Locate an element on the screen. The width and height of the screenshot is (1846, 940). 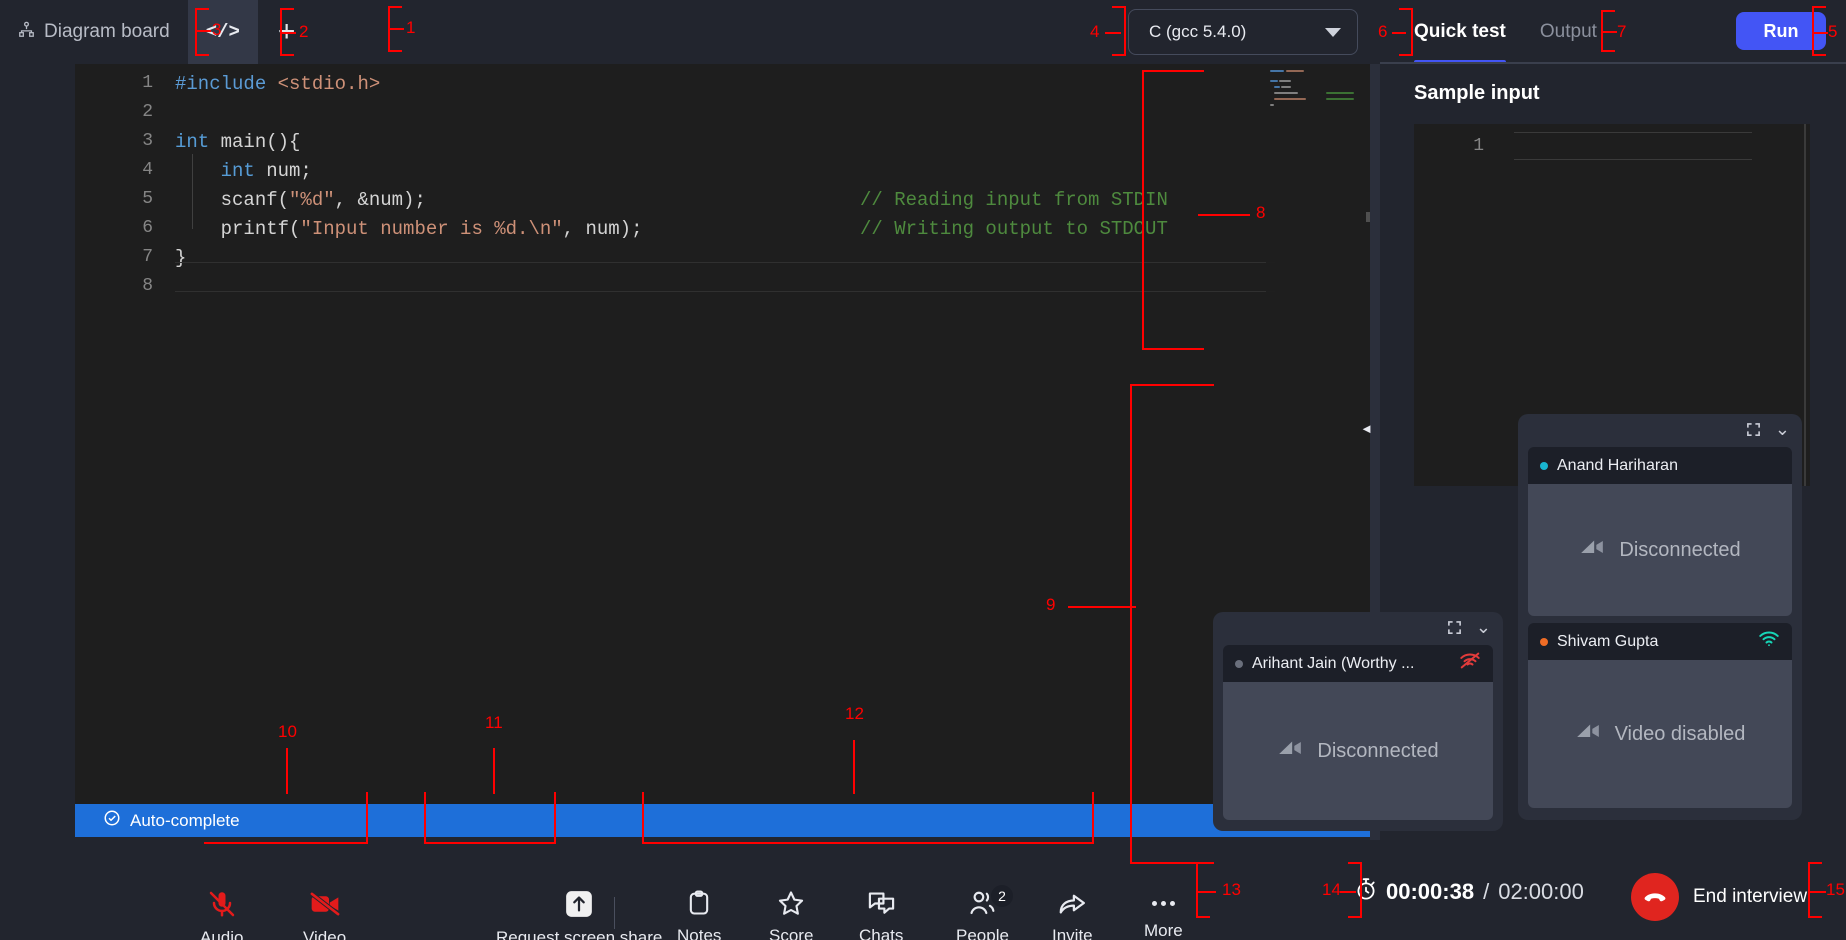
people-count-badge: 2 is located at coordinates (1001, 896).